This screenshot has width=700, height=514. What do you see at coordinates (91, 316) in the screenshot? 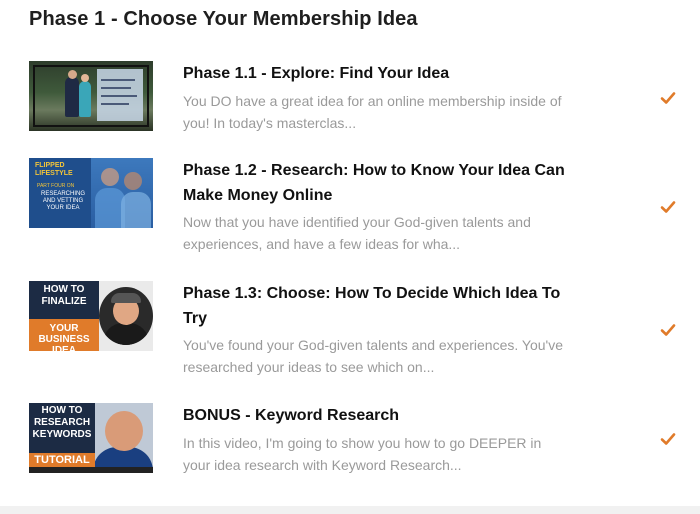
I see `lesson-thumbnail: HOW TO FINALIZE YOUR BUSINESS IDEA` at bounding box center [91, 316].